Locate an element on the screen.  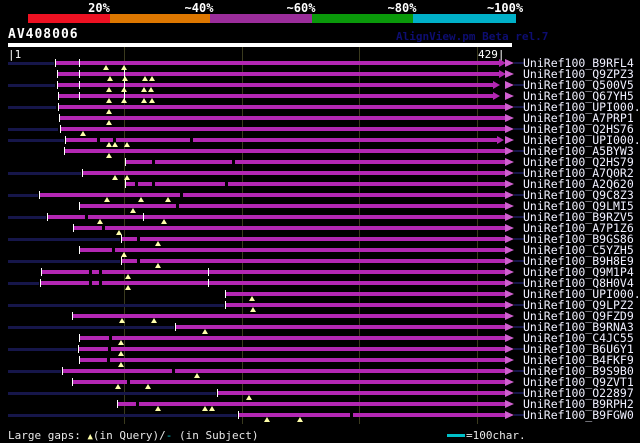
ruler-bar is located at coordinates (260, 45).